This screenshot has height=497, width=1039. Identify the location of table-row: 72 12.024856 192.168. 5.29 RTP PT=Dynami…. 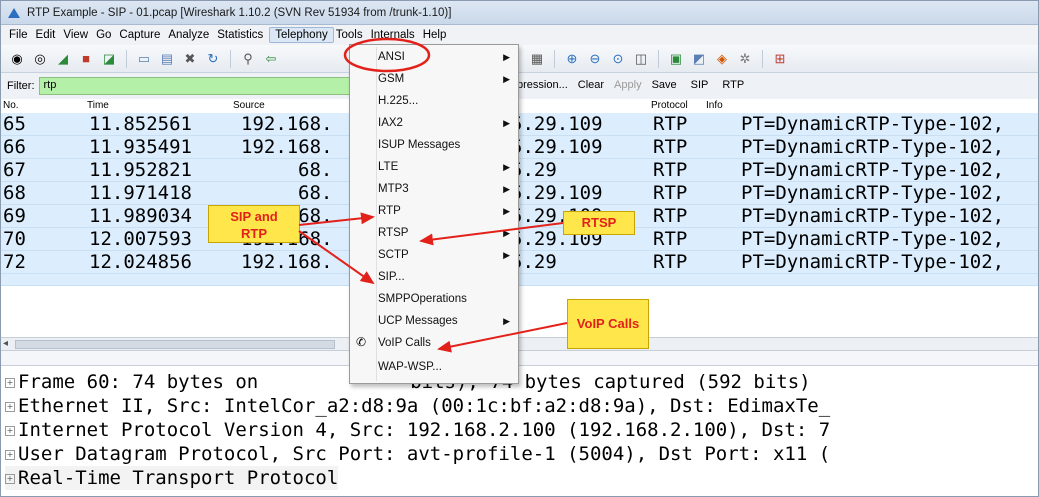
(519, 262).